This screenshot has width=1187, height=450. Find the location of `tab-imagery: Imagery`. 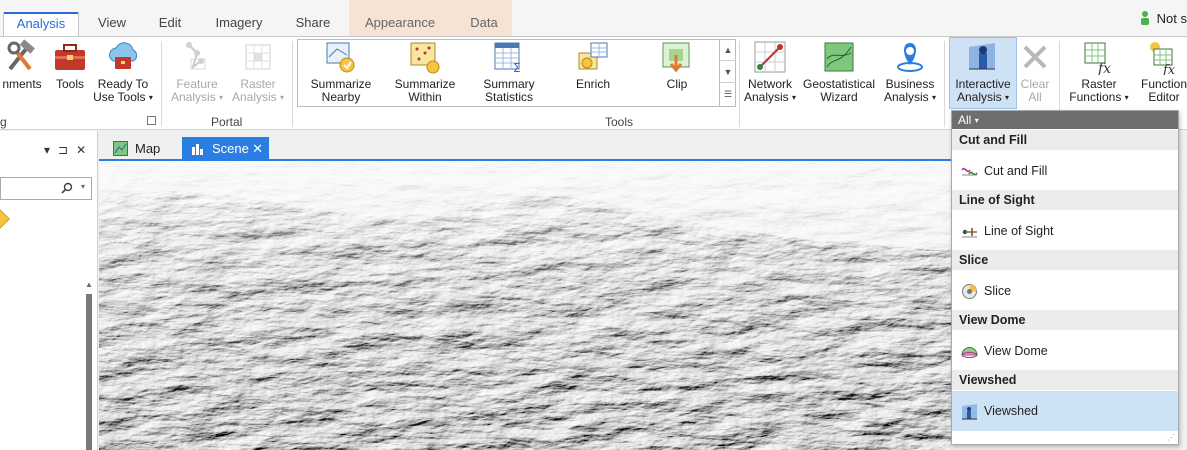

tab-imagery: Imagery is located at coordinates (239, 24).